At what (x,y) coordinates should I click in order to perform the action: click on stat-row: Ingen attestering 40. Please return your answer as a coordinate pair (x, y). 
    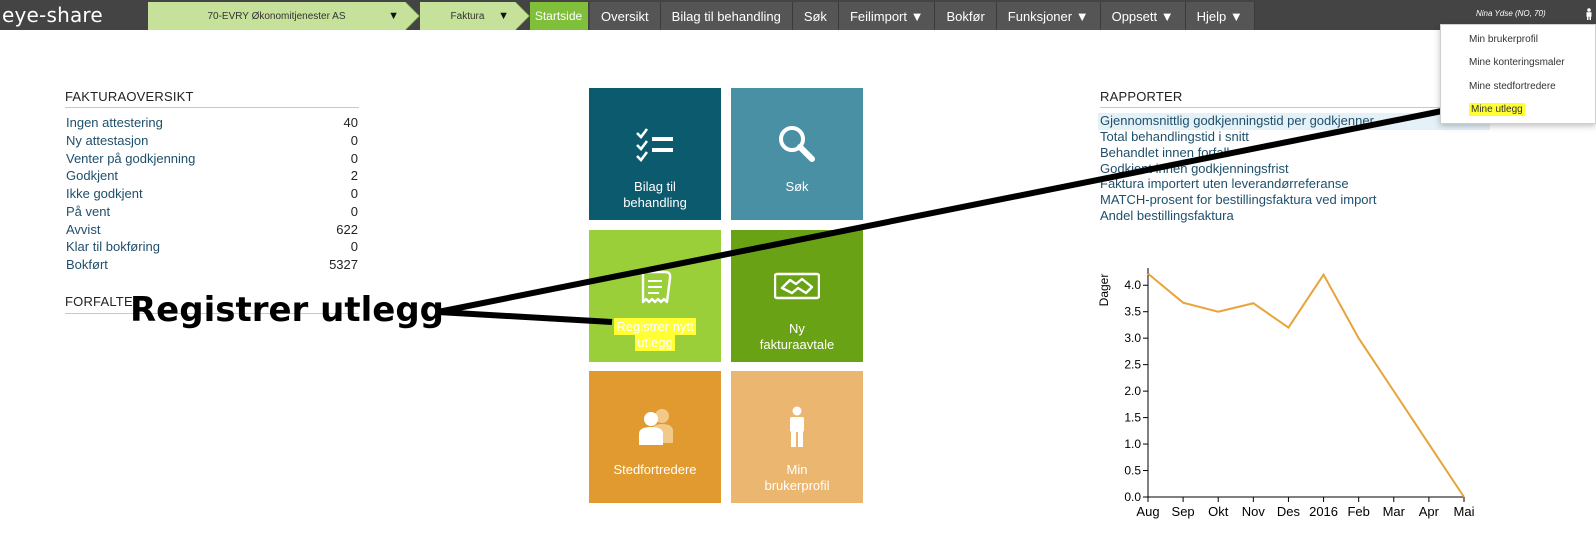
    Looking at the image, I should click on (212, 124).